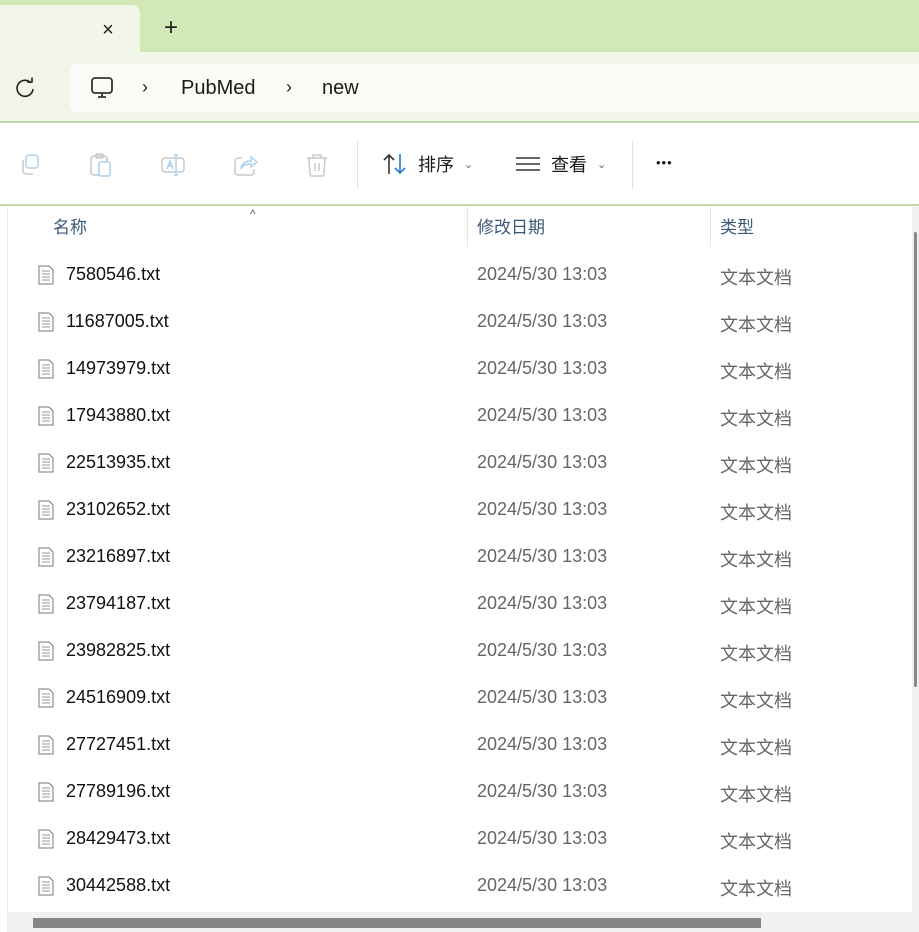 Image resolution: width=919 pixels, height=932 pixels. Describe the element at coordinates (171, 28) in the screenshot. I see `new-tab-icon: +` at that location.